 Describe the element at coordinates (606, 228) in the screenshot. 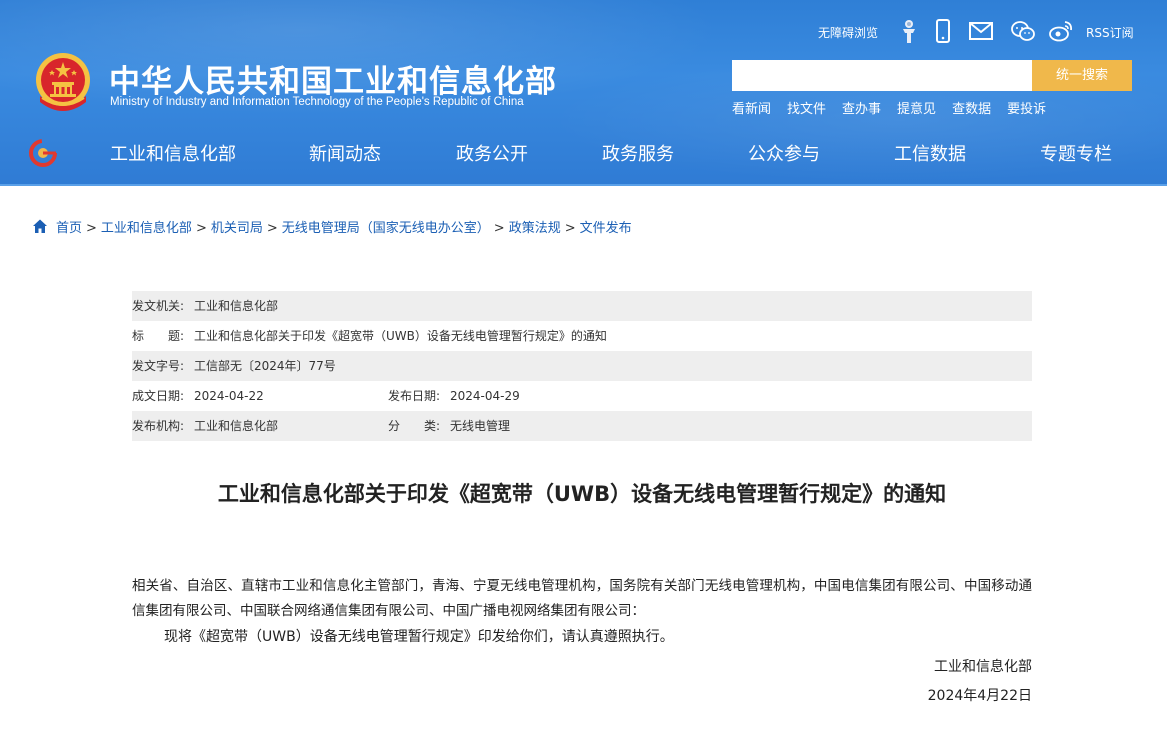

I see `breadcrumb-documents: 文件发布` at that location.